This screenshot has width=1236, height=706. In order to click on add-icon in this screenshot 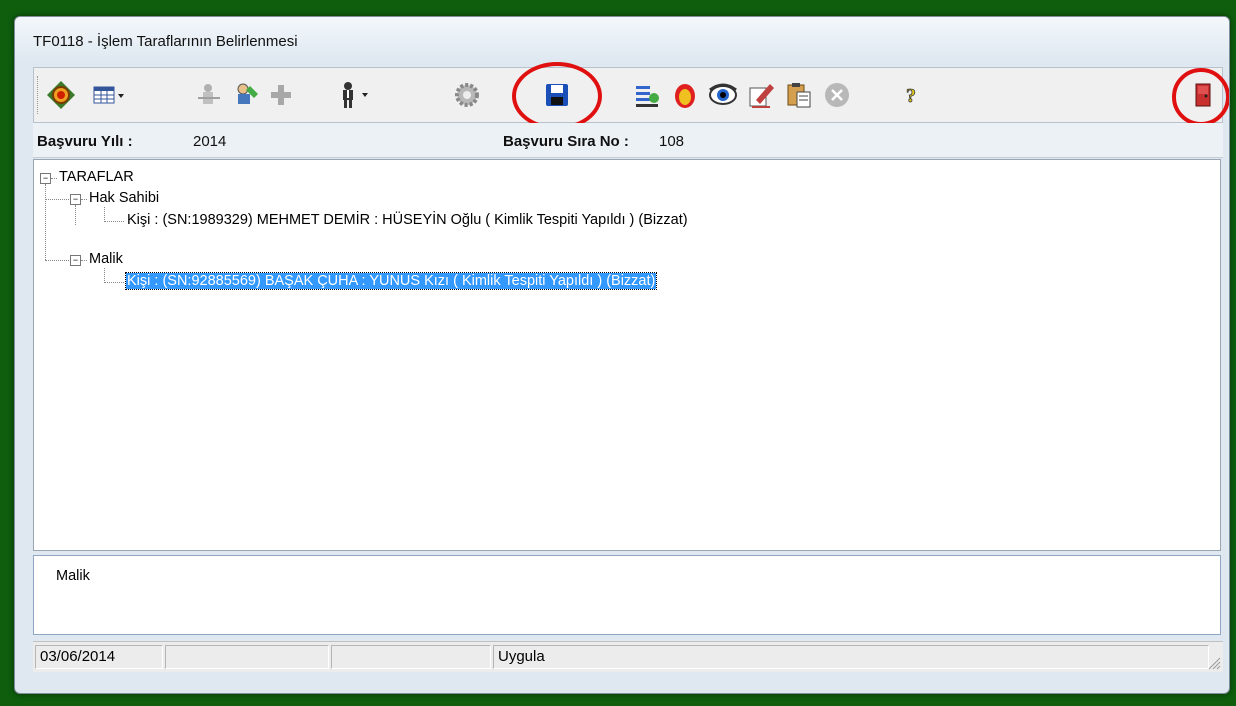, I will do `click(281, 95)`.